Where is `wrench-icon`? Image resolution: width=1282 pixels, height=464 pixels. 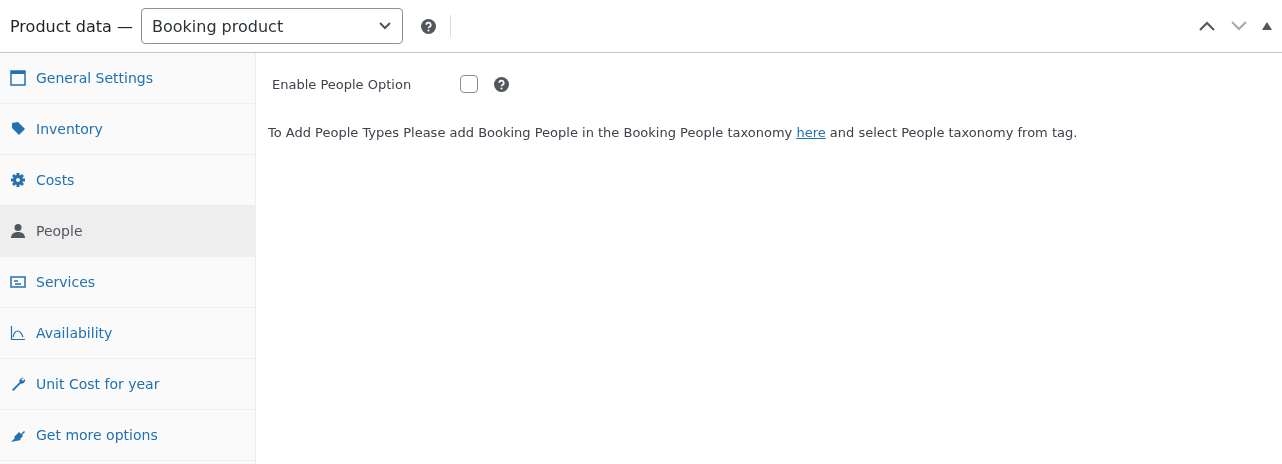 wrench-icon is located at coordinates (18, 384).